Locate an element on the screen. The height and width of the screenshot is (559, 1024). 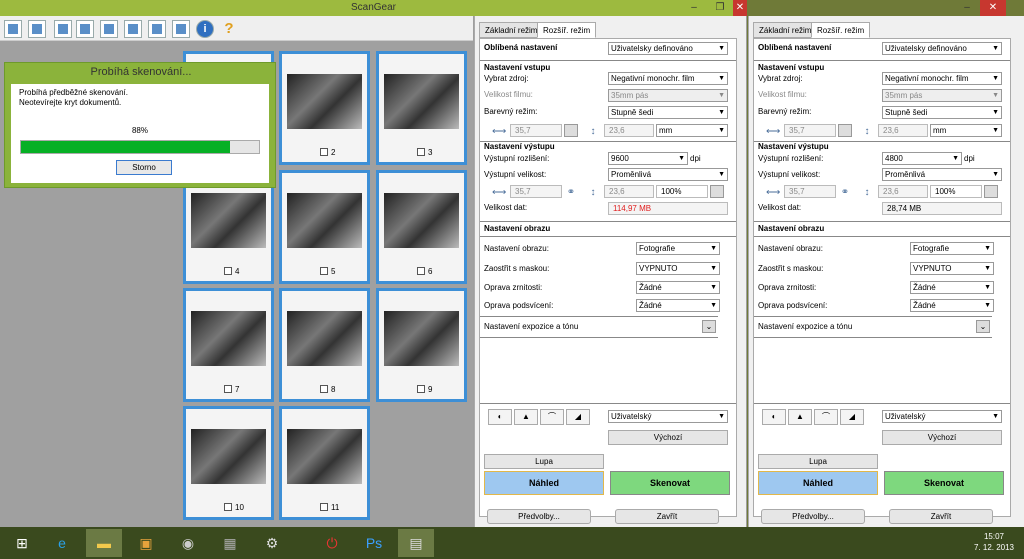
maximize-icon: ❐ is located at coordinates (720, 8).